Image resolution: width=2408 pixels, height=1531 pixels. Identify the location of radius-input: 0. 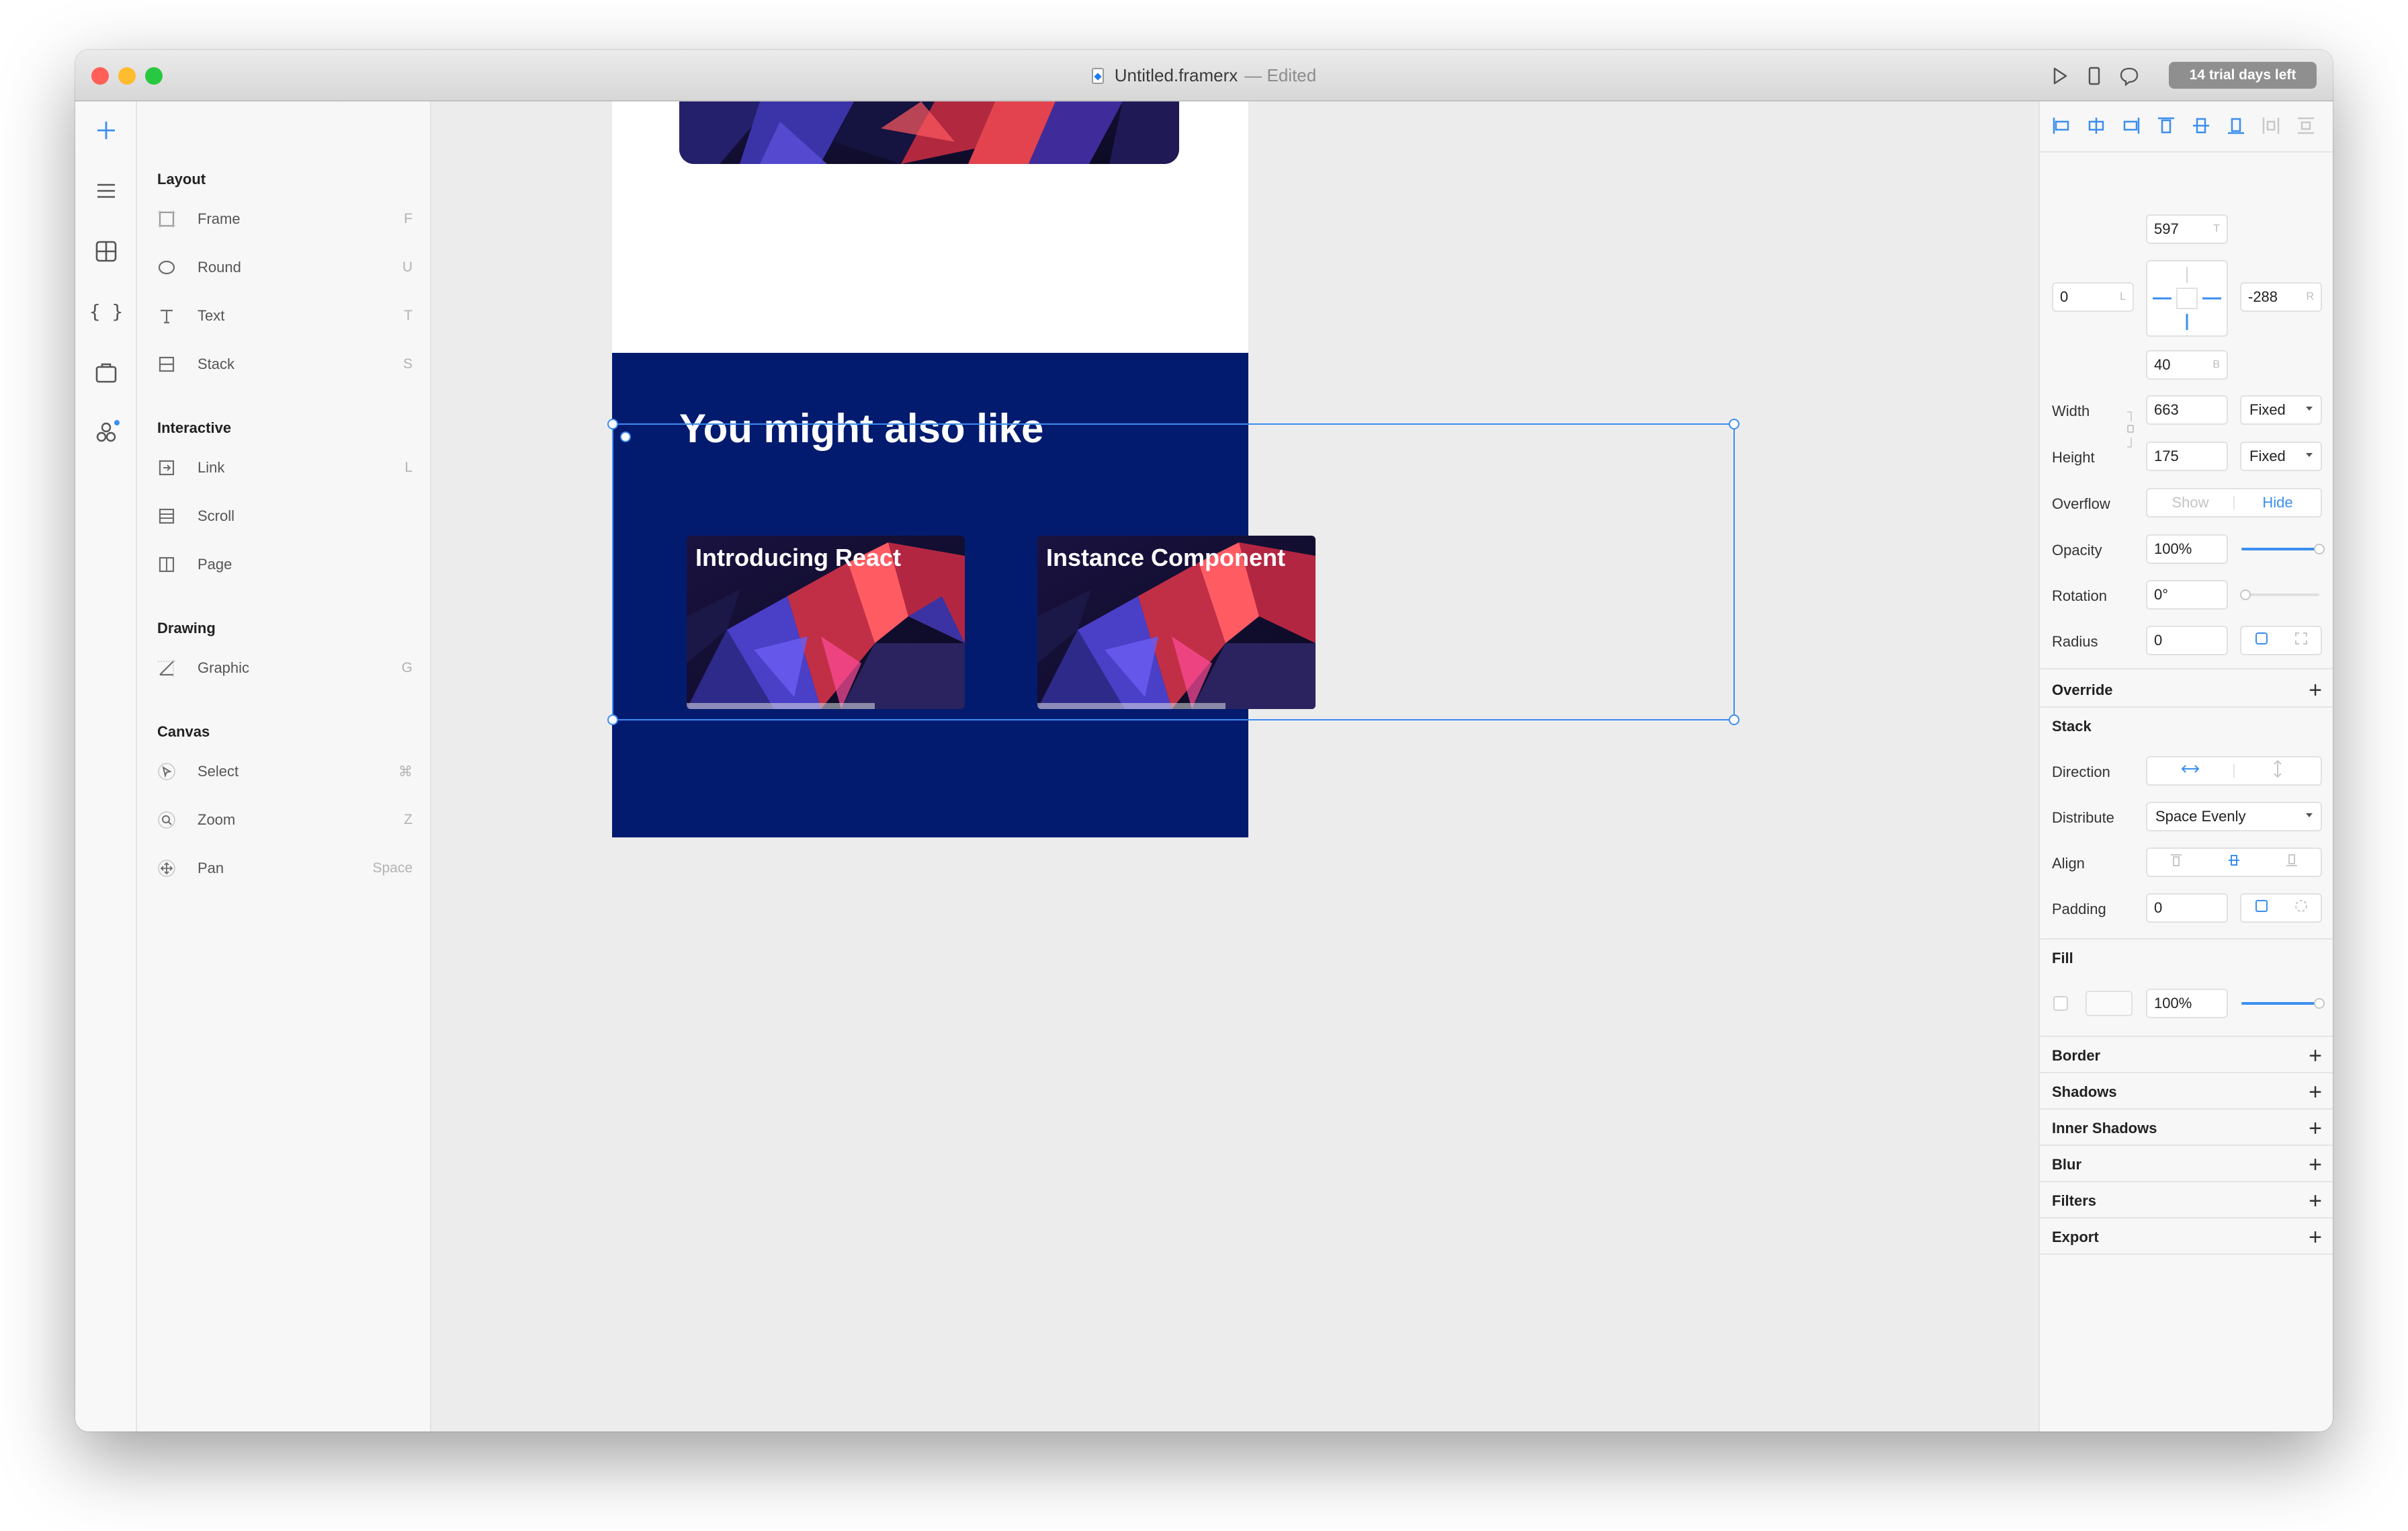
(2187, 640).